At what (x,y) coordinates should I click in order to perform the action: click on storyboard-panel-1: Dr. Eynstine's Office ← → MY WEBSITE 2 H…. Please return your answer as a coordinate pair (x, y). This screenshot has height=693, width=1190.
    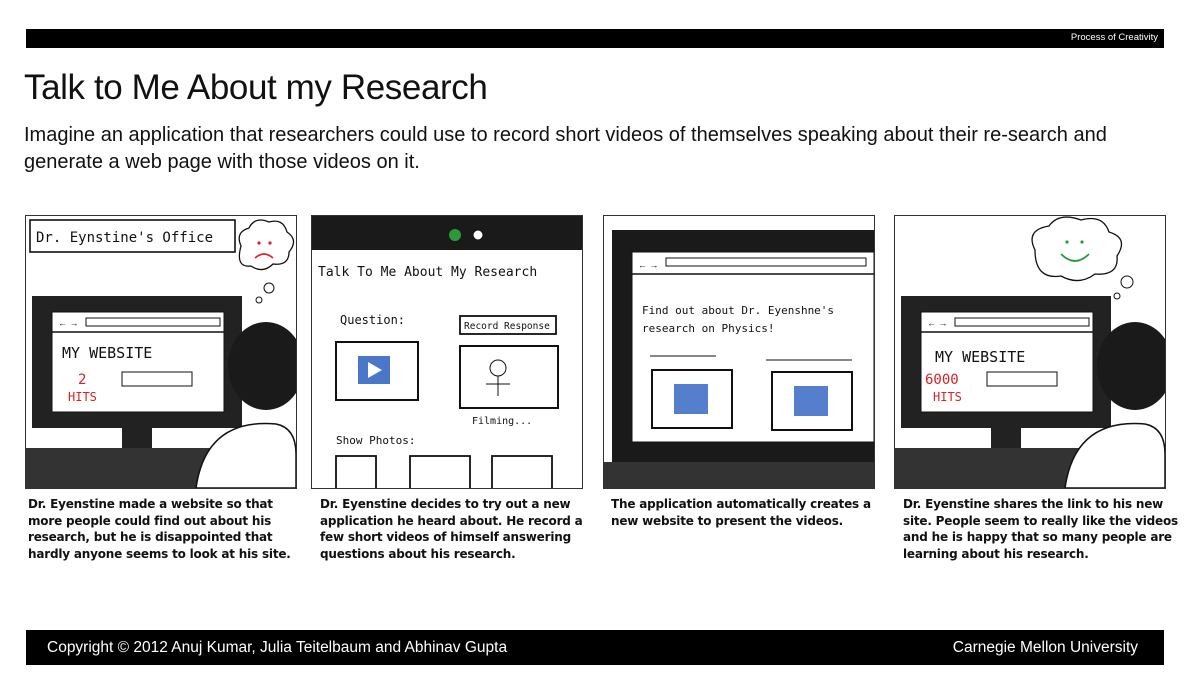
    Looking at the image, I should click on (161, 352).